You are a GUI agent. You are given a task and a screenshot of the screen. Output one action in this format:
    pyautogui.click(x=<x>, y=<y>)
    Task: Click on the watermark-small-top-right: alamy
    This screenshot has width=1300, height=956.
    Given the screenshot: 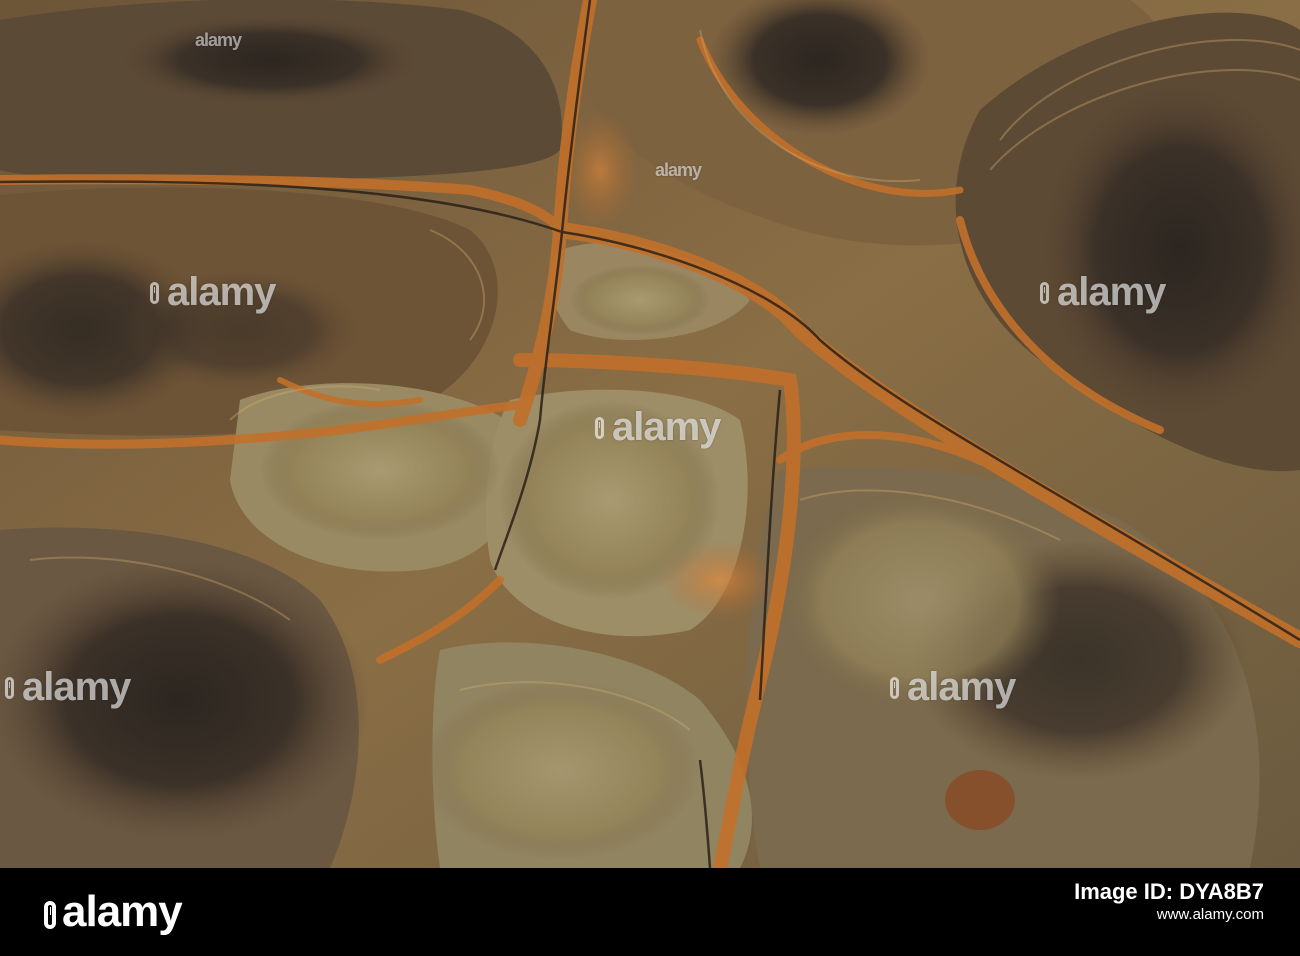 What is the action you would take?
    pyautogui.click(x=678, y=170)
    